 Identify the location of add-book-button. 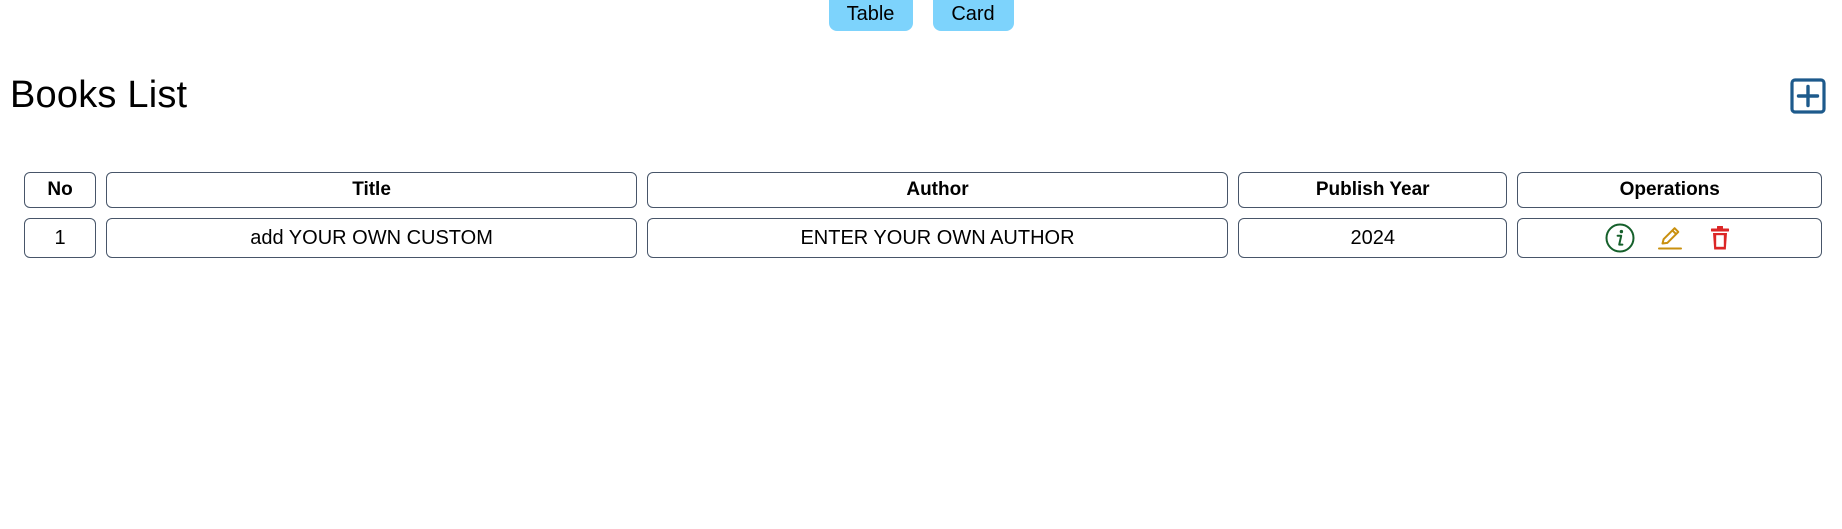
(1808, 96).